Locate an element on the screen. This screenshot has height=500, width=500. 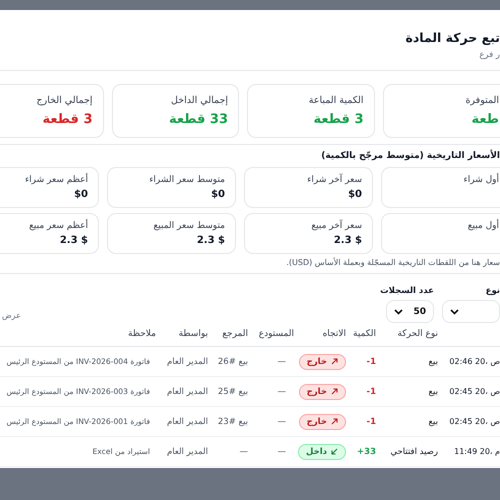
show-label: عرض is located at coordinates (11, 315).